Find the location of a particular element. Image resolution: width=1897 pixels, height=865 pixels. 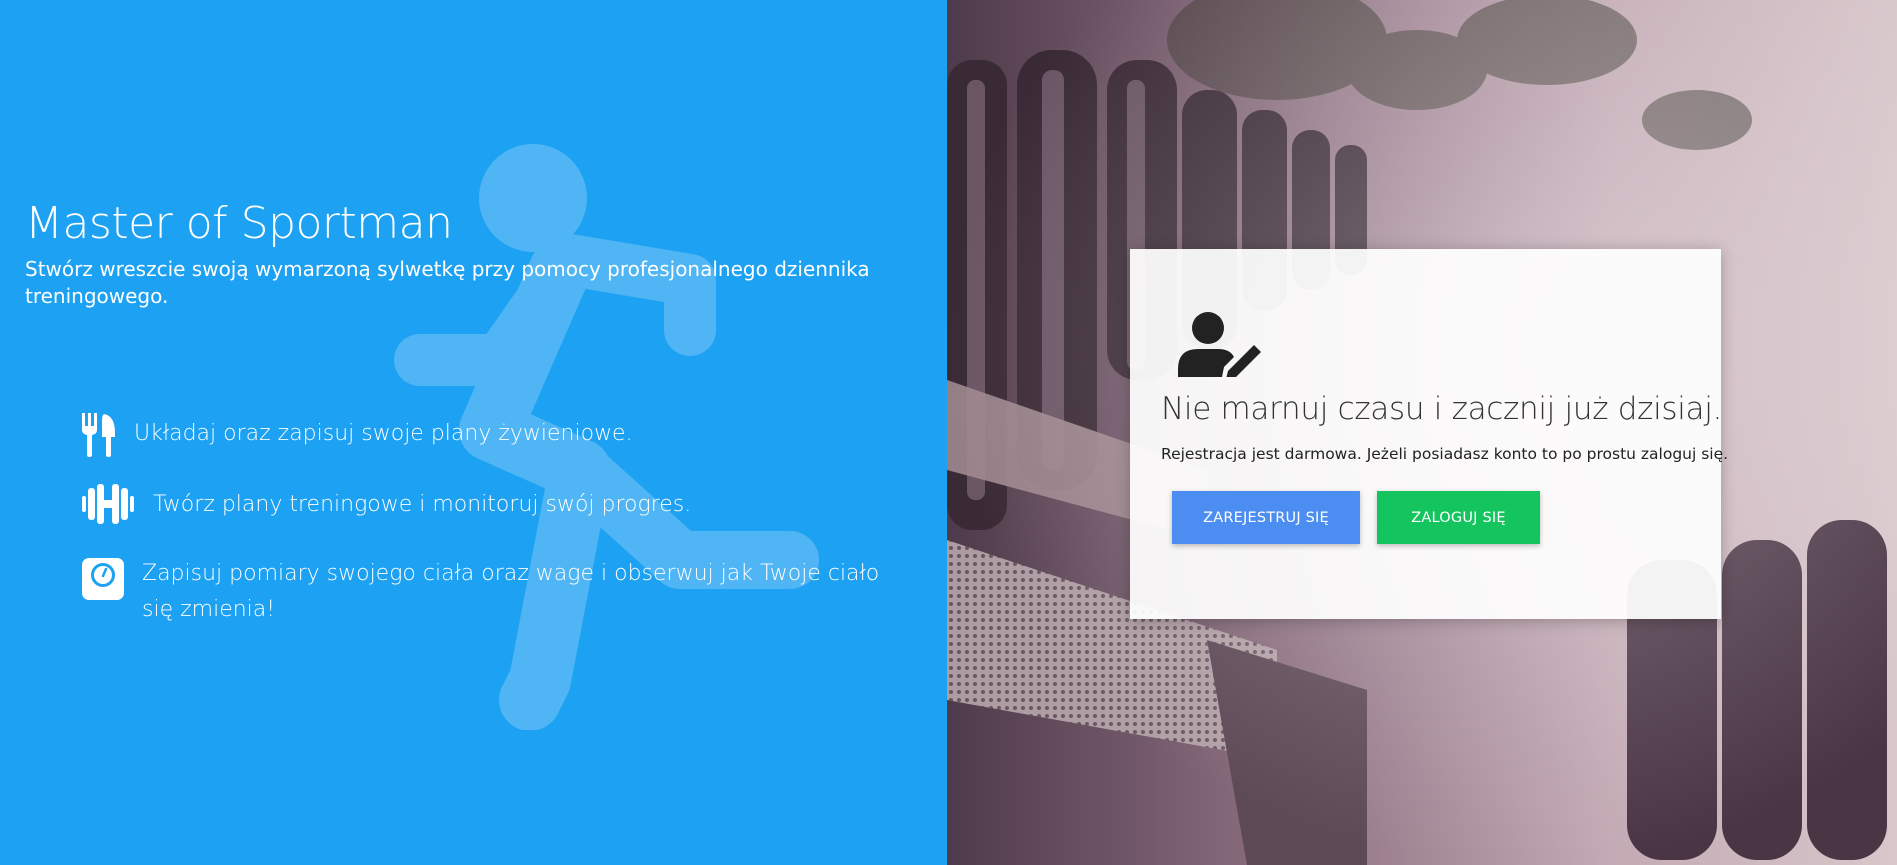

dumbbell-icon is located at coordinates (108, 504).